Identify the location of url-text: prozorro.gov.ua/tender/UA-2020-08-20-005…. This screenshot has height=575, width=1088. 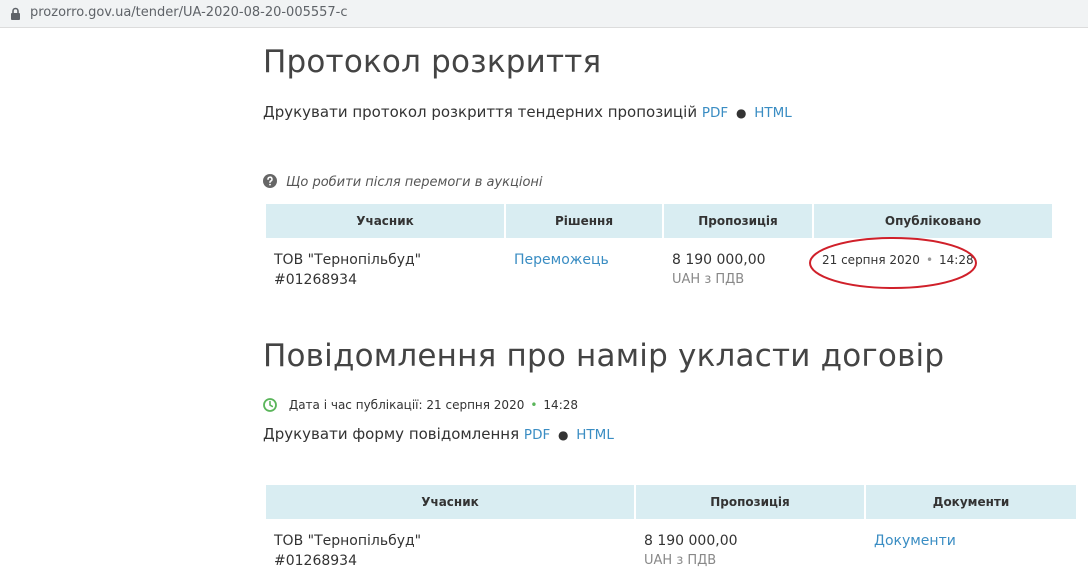
(189, 12).